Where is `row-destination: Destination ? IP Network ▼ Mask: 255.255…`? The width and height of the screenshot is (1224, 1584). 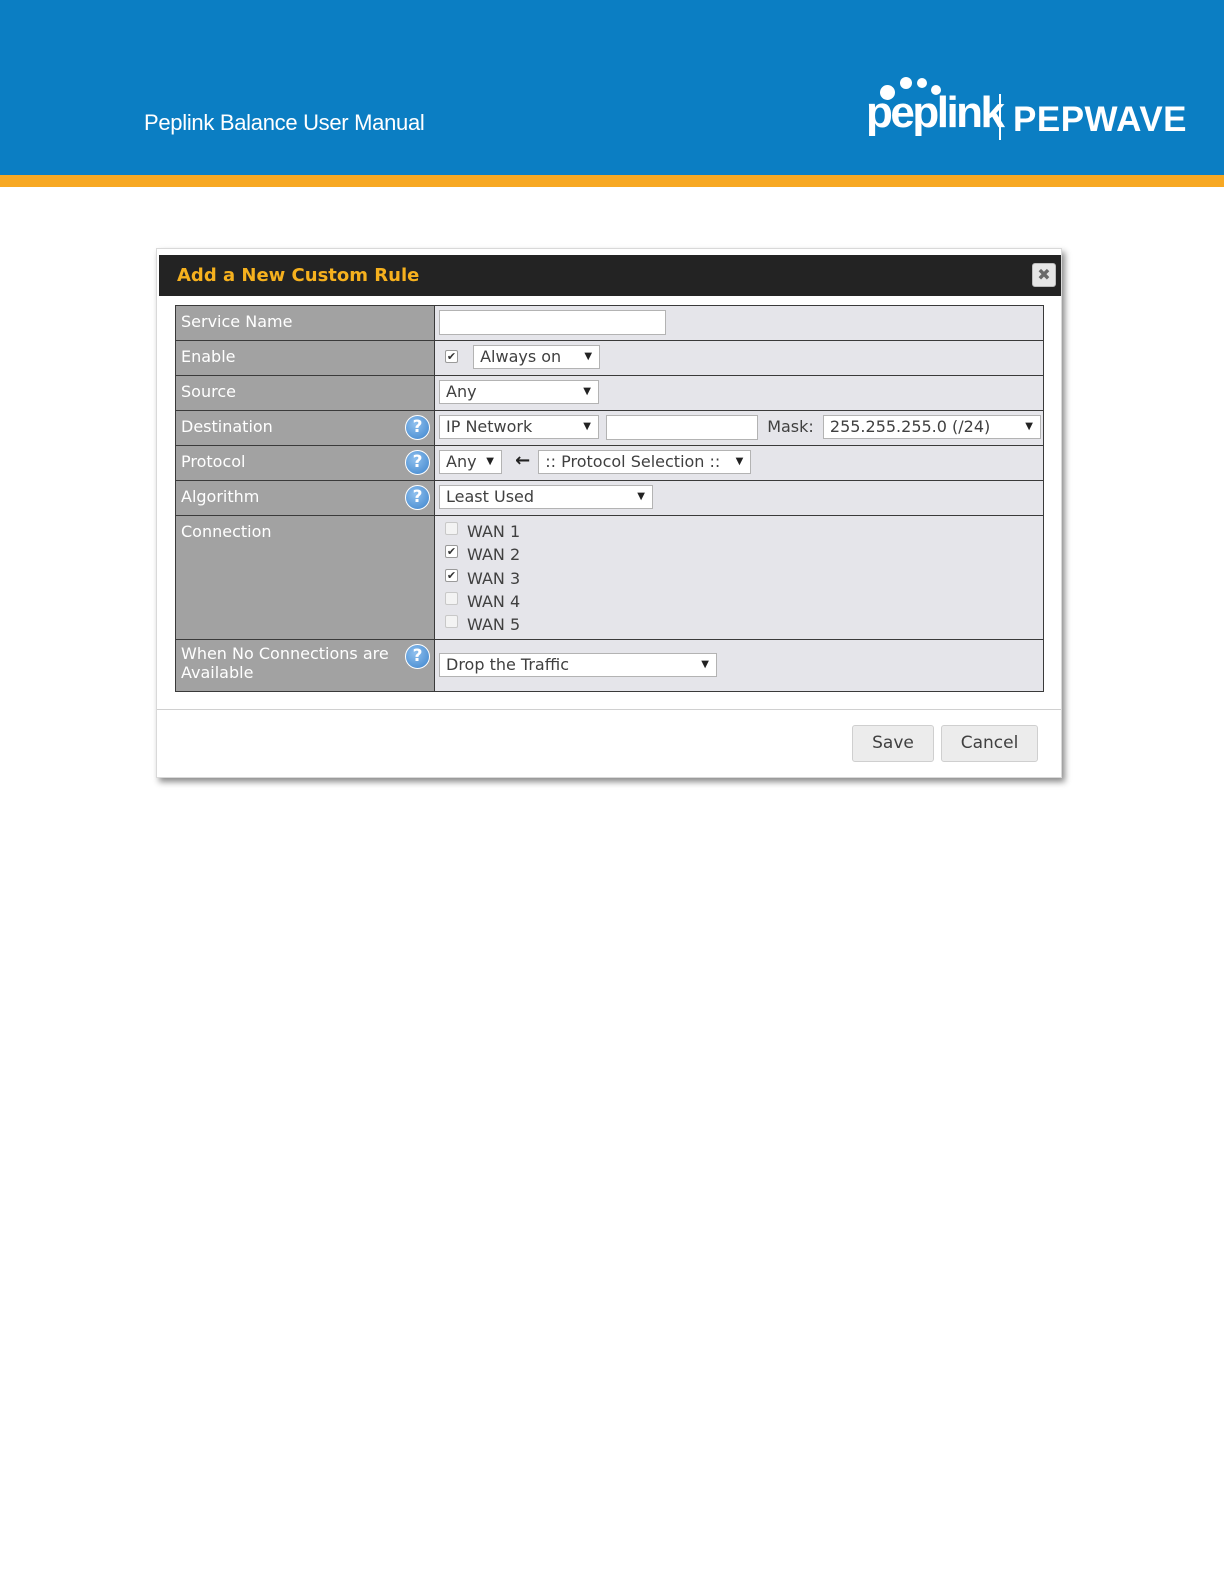
row-destination: Destination ? IP Network ▼ Mask: 255.255… is located at coordinates (609, 428).